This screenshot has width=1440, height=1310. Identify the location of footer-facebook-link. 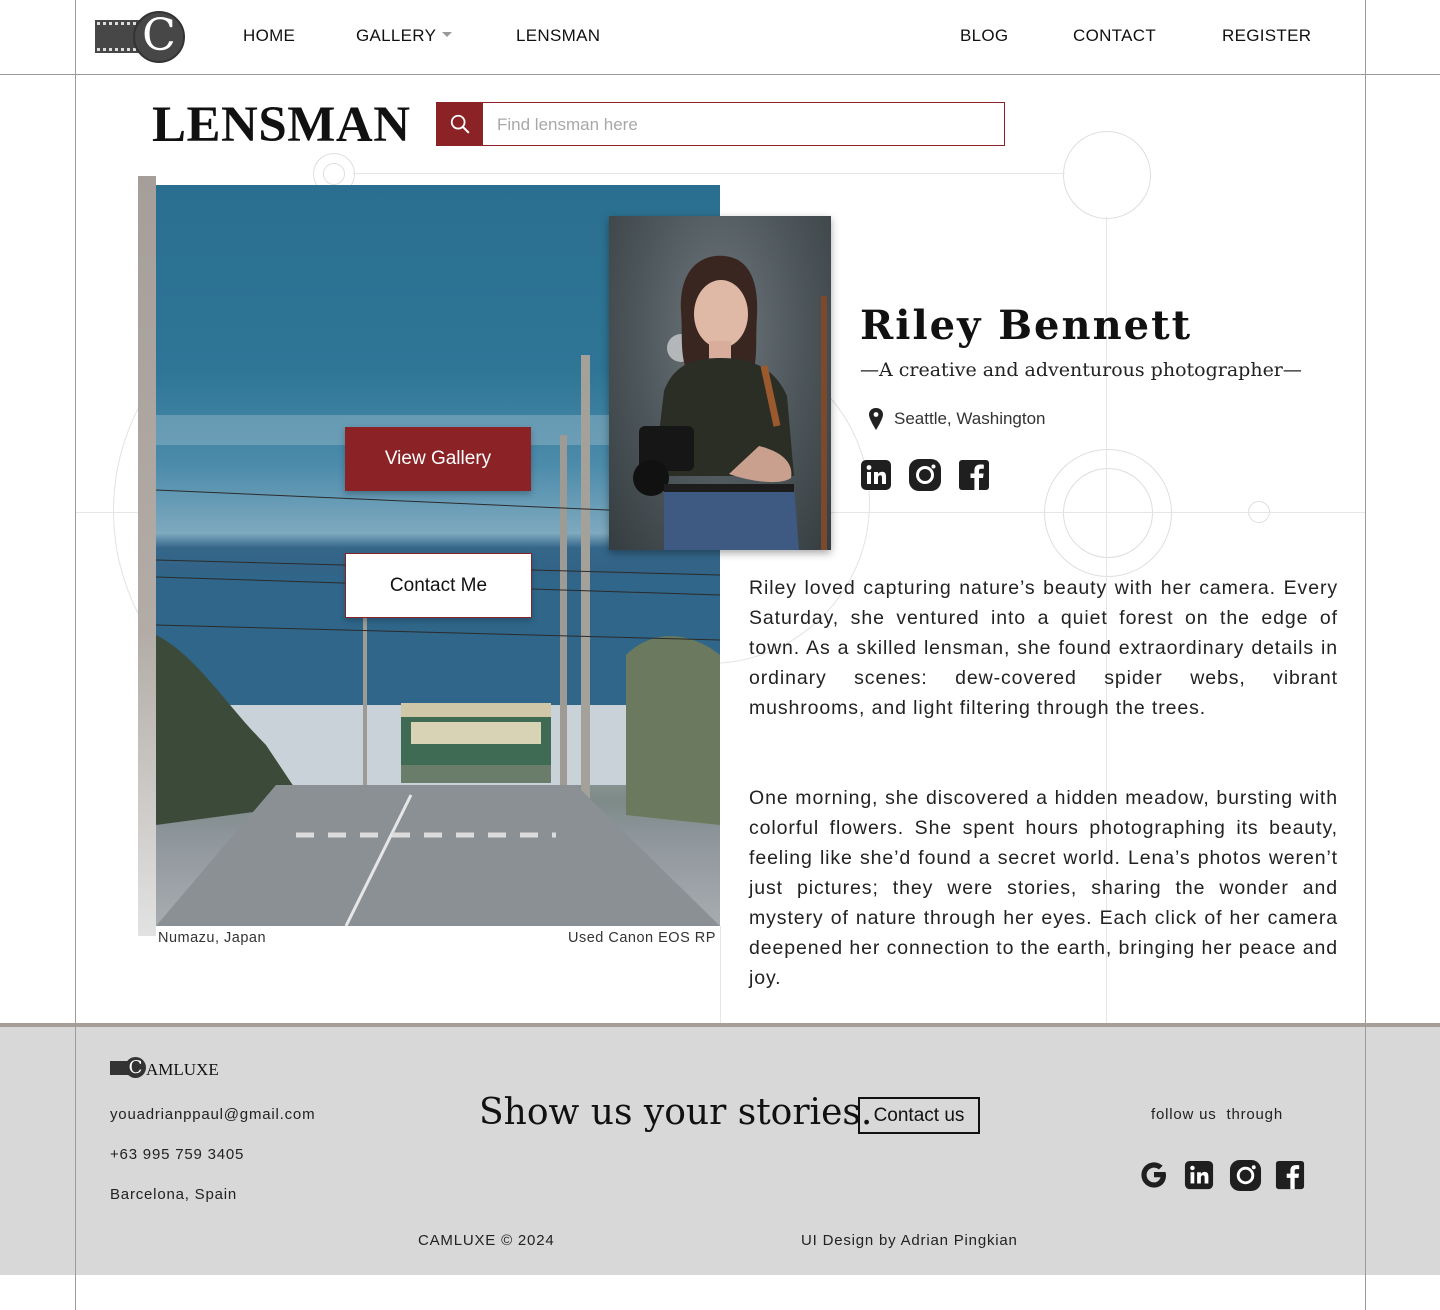
(1290, 1175).